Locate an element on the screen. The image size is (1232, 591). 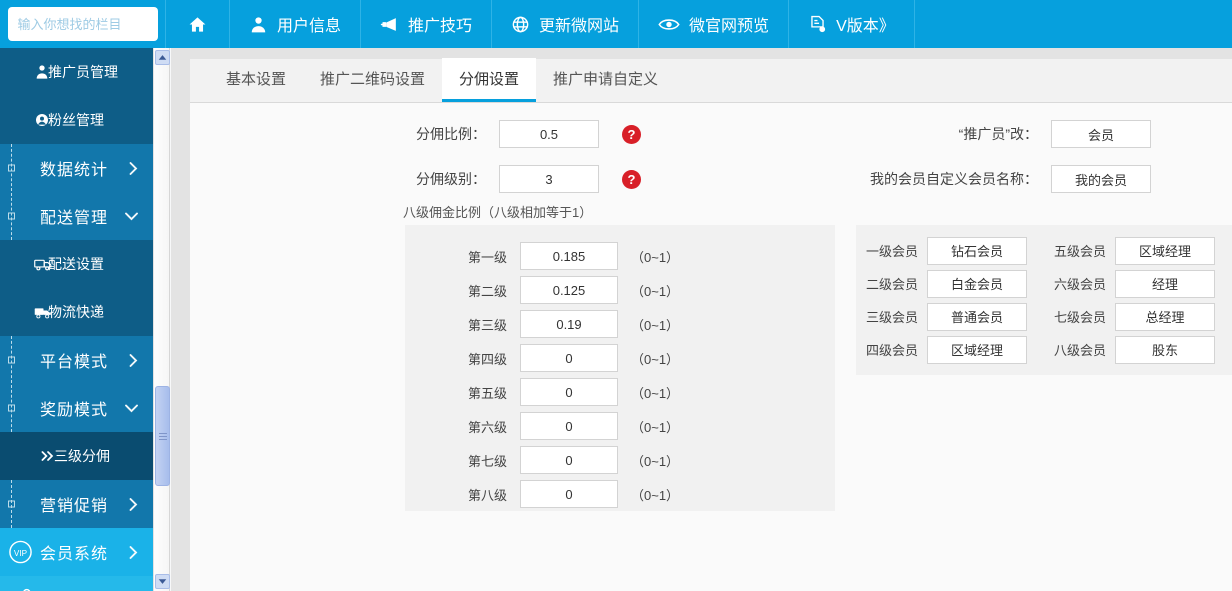
commission-level-help-icon: ? is located at coordinates (631, 179).